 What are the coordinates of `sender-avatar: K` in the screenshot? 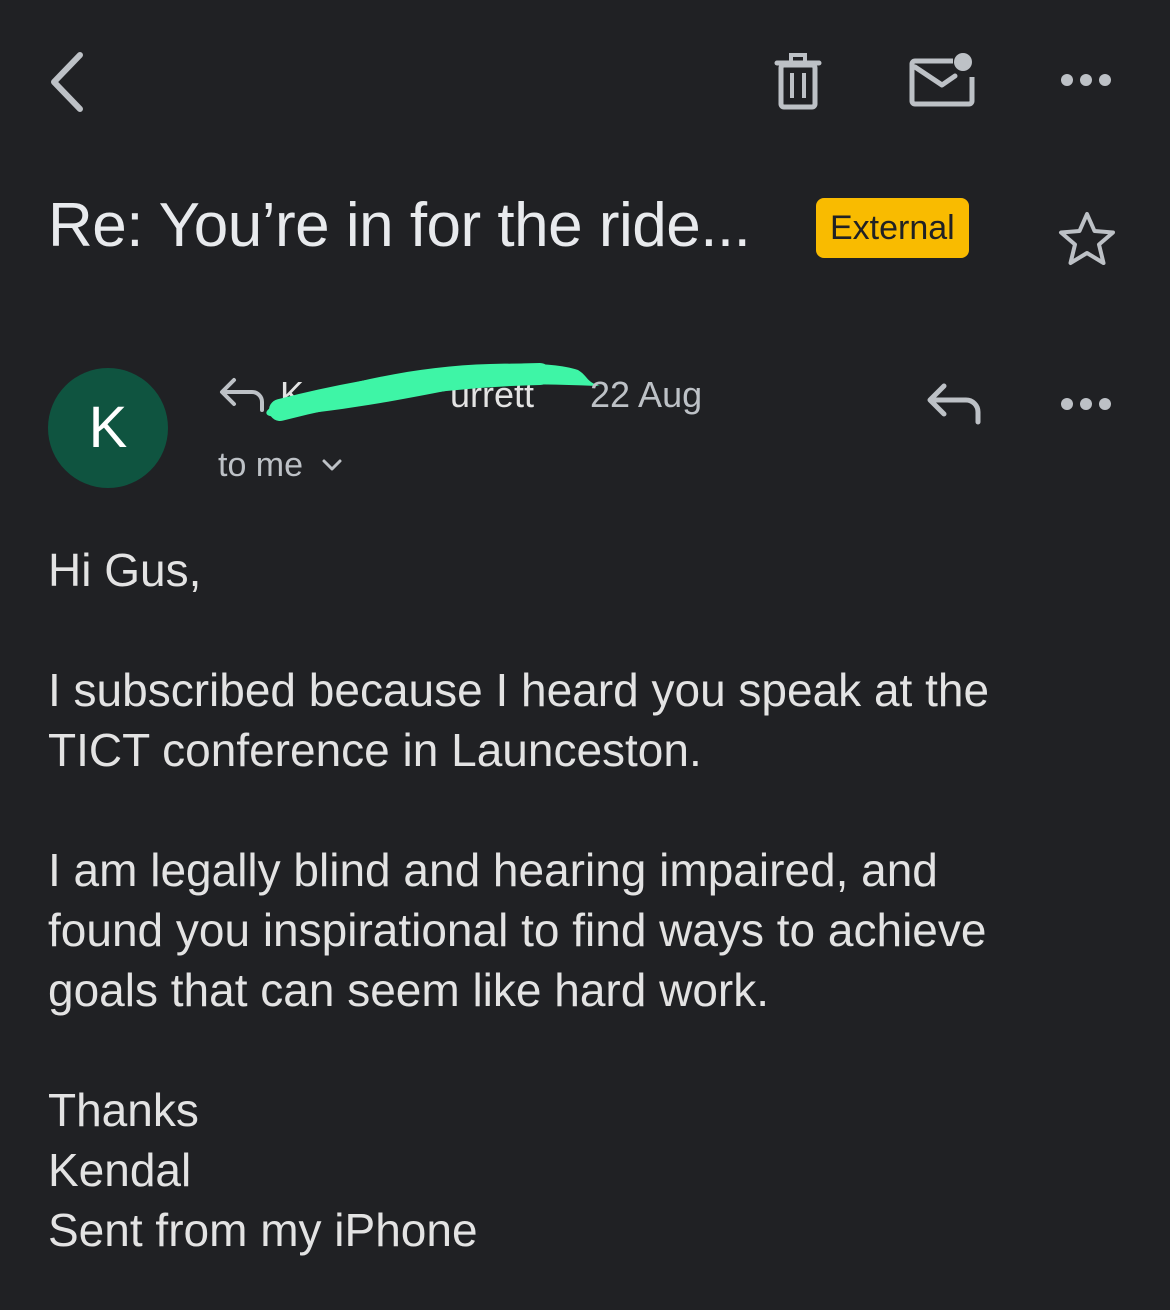 It's located at (108, 428).